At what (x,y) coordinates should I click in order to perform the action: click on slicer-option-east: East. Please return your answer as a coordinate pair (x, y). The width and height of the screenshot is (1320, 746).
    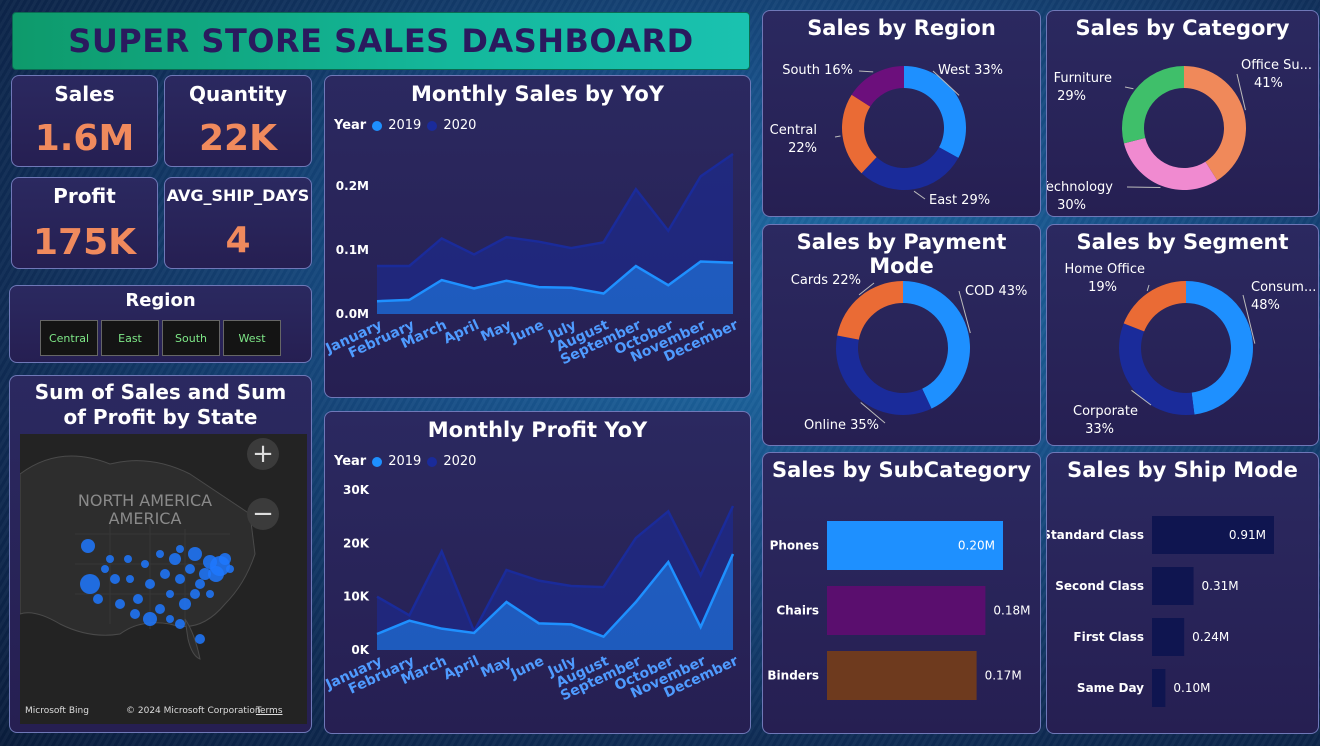
    Looking at the image, I should click on (130, 338).